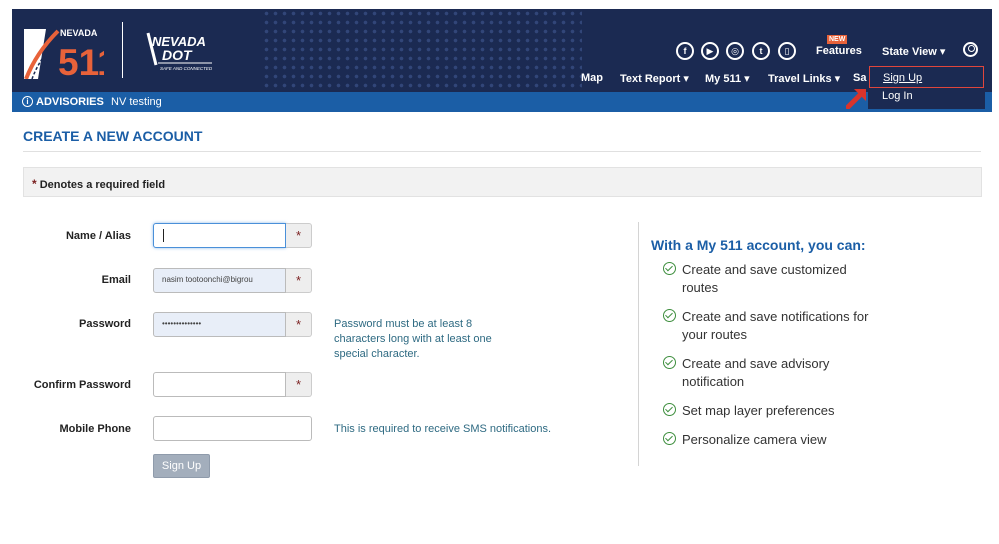 The image size is (999, 544). What do you see at coordinates (758, 245) in the screenshot?
I see `benefits-title: With a My 511 account, you can:` at bounding box center [758, 245].